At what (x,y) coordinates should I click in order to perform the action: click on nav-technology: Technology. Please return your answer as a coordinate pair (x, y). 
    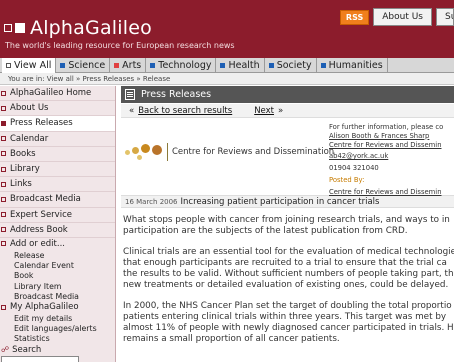
    Looking at the image, I should click on (181, 65).